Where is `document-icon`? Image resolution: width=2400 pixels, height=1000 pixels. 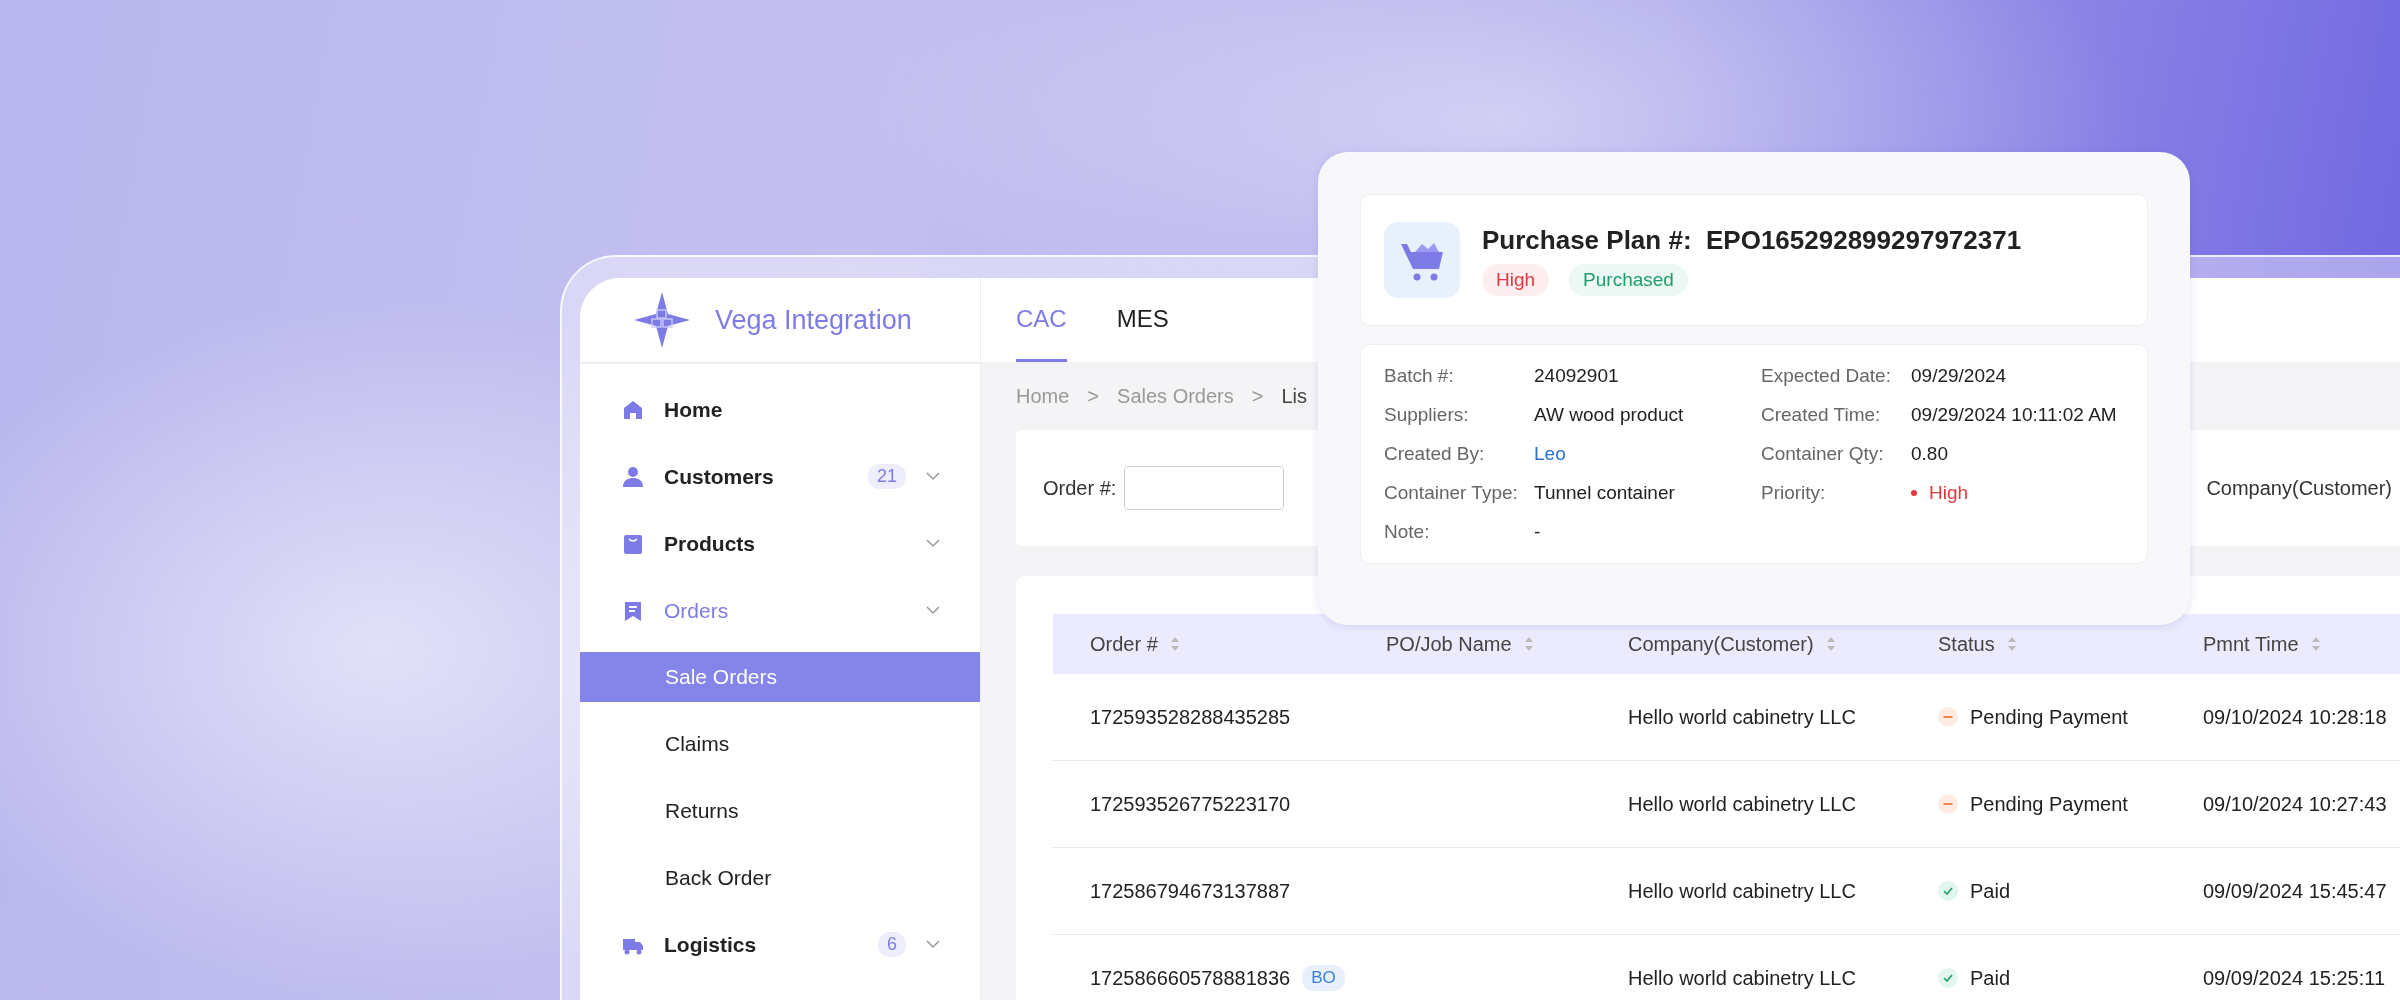
document-icon is located at coordinates (633, 610).